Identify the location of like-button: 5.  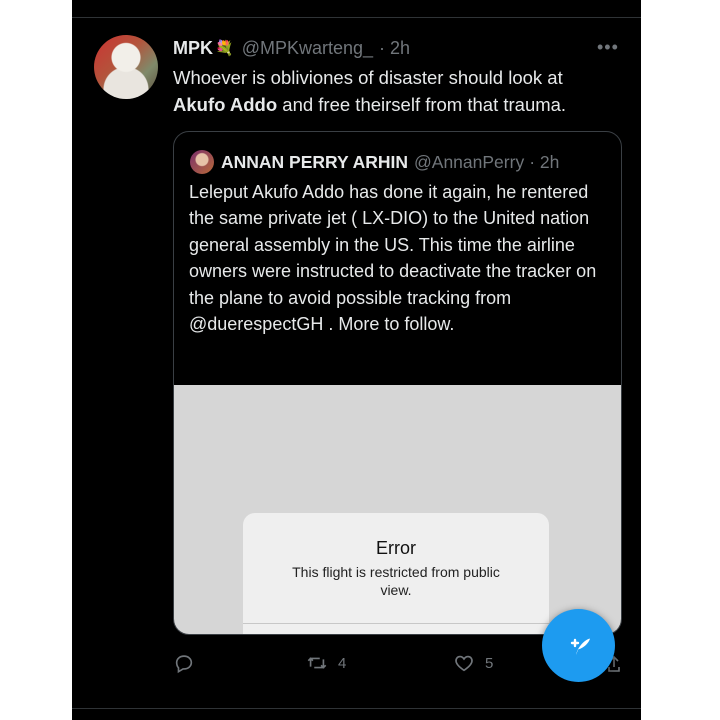
(473, 663).